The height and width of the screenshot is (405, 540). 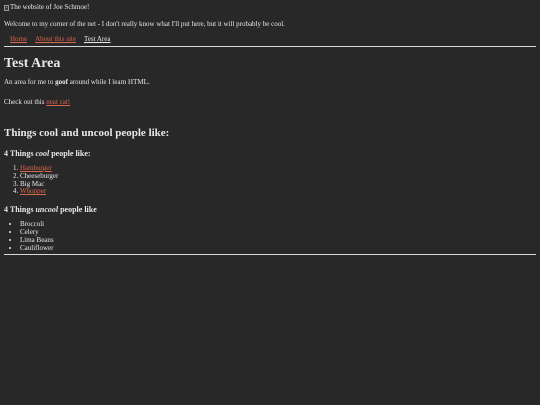 I want to click on list-item: Whopper, so click(x=278, y=191).